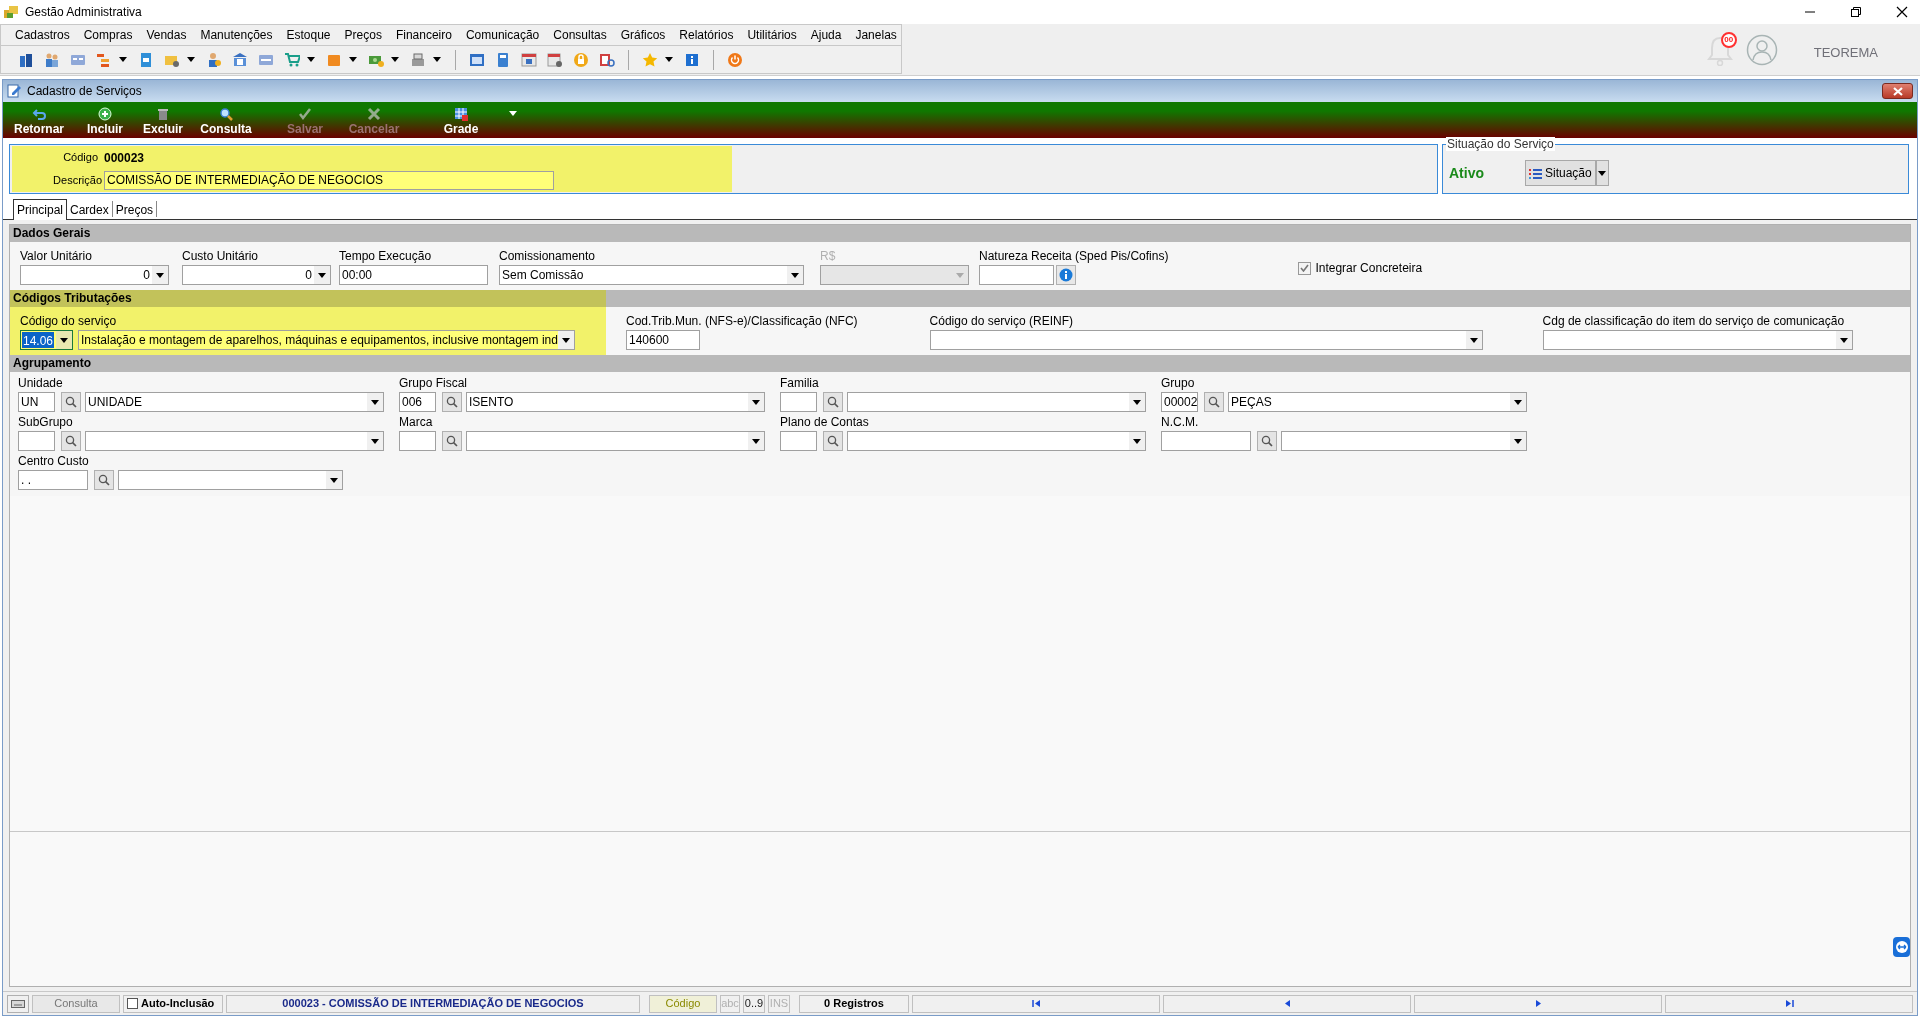 This screenshot has width=1920, height=1016. What do you see at coordinates (607, 59) in the screenshot?
I see `report-icon` at bounding box center [607, 59].